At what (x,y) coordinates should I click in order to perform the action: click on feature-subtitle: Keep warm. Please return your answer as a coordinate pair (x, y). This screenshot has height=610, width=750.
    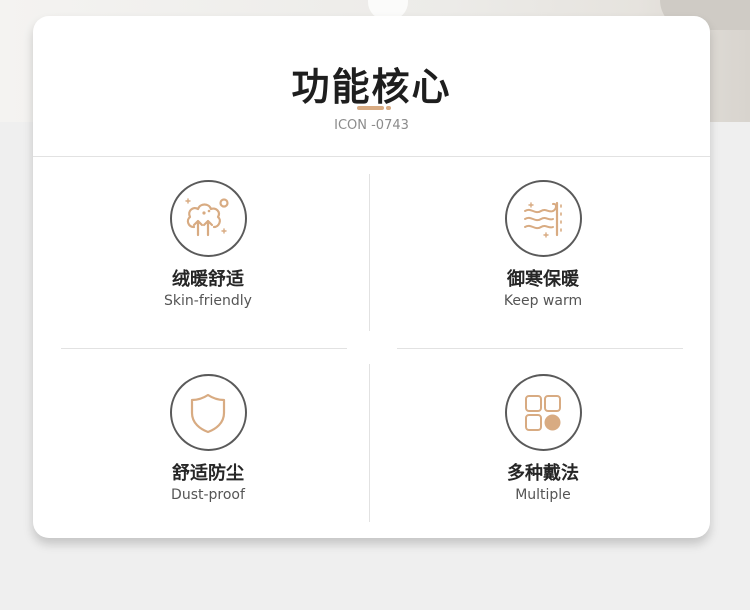
    Looking at the image, I should click on (543, 301).